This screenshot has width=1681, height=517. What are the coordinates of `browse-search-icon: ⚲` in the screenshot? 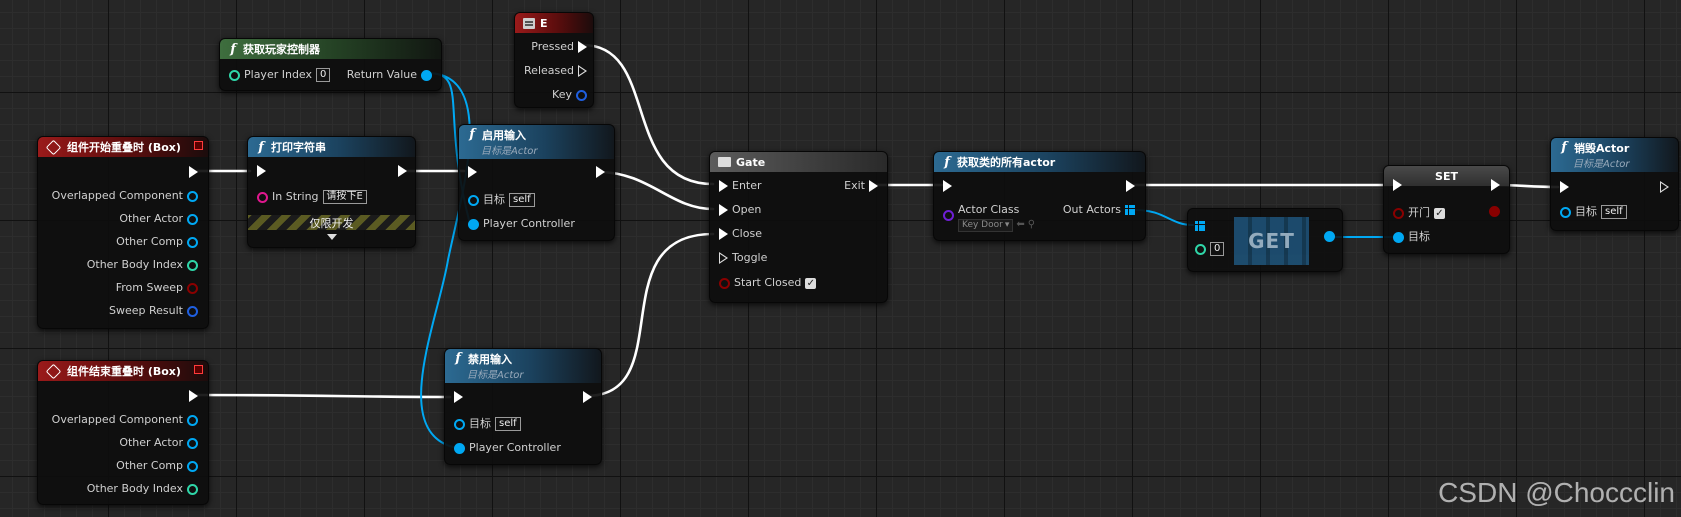 It's located at (1031, 225).